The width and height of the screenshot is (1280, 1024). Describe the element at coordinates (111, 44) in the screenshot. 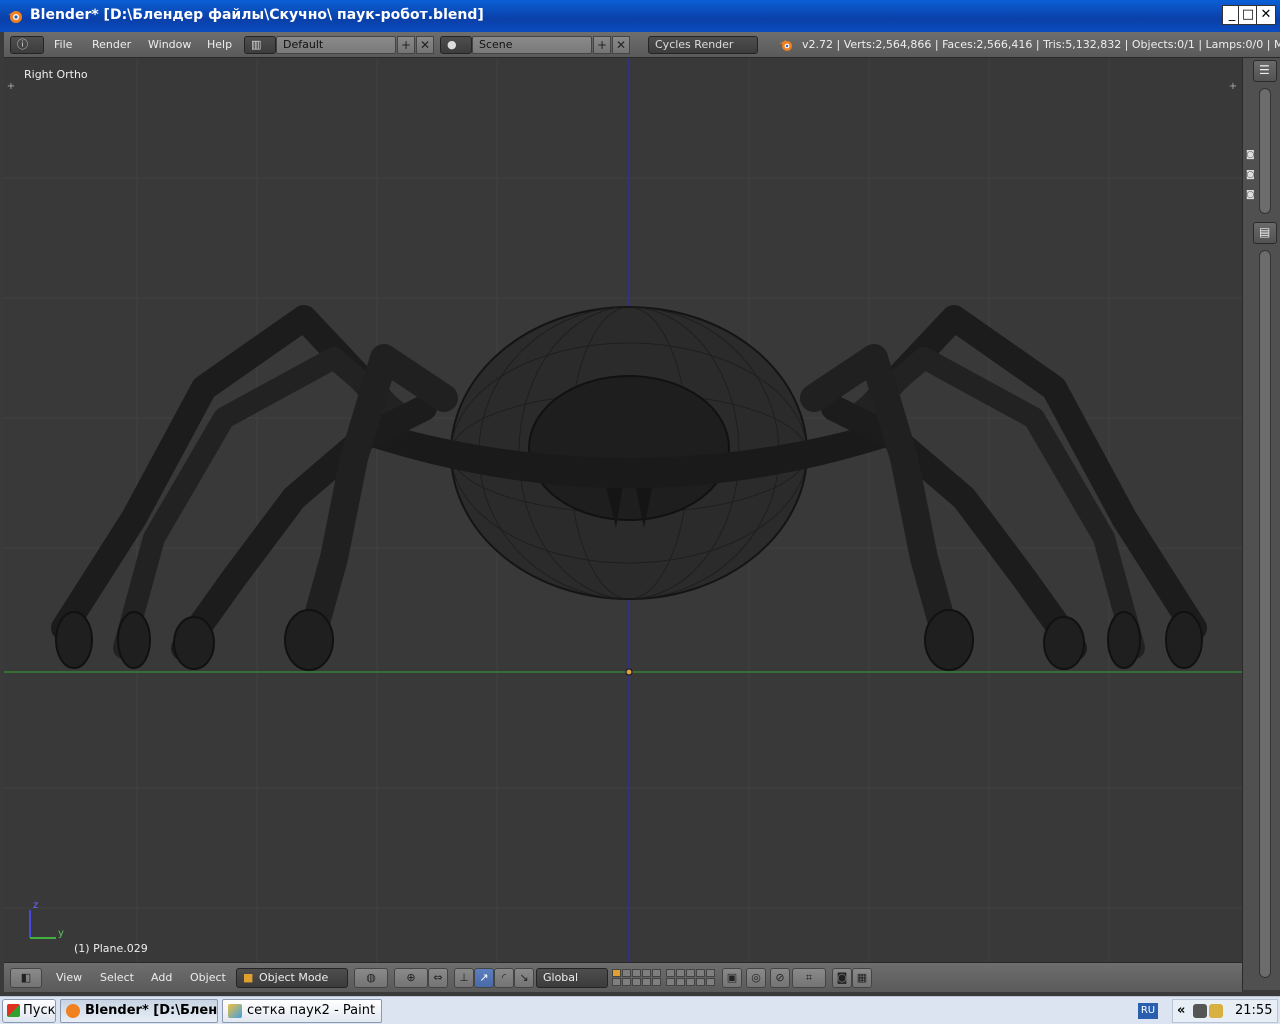

I see `menu-render: Render` at that location.